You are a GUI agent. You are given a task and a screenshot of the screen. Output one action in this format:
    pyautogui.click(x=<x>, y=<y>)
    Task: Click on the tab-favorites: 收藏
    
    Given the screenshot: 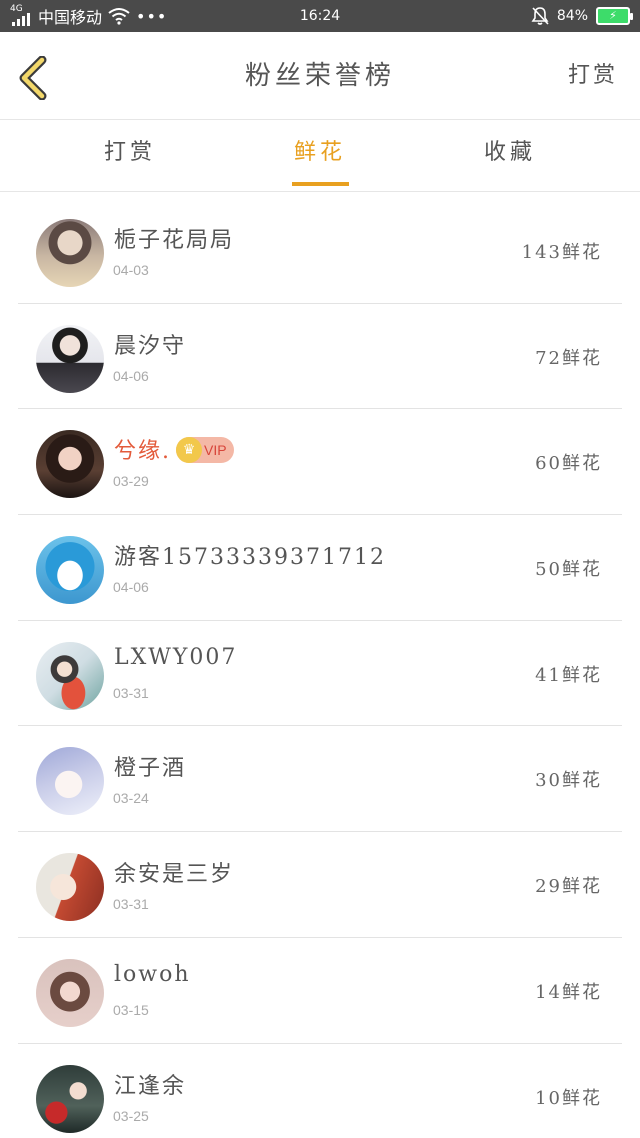 What is the action you would take?
    pyautogui.click(x=510, y=156)
    